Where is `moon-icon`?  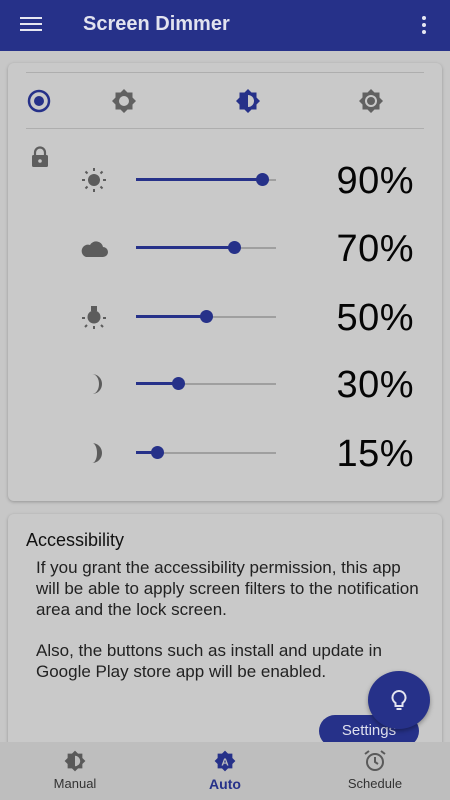 moon-icon is located at coordinates (94, 384).